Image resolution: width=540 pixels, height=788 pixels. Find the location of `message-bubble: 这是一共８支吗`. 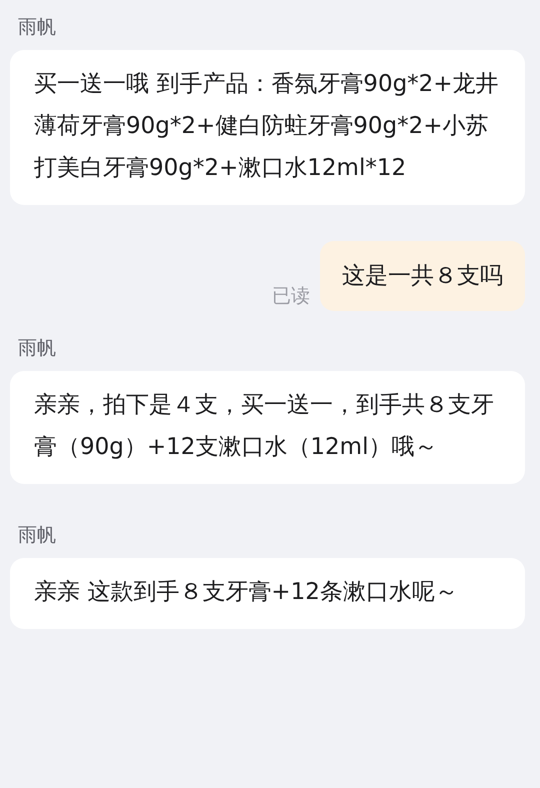

message-bubble: 这是一共８支吗 is located at coordinates (422, 276).